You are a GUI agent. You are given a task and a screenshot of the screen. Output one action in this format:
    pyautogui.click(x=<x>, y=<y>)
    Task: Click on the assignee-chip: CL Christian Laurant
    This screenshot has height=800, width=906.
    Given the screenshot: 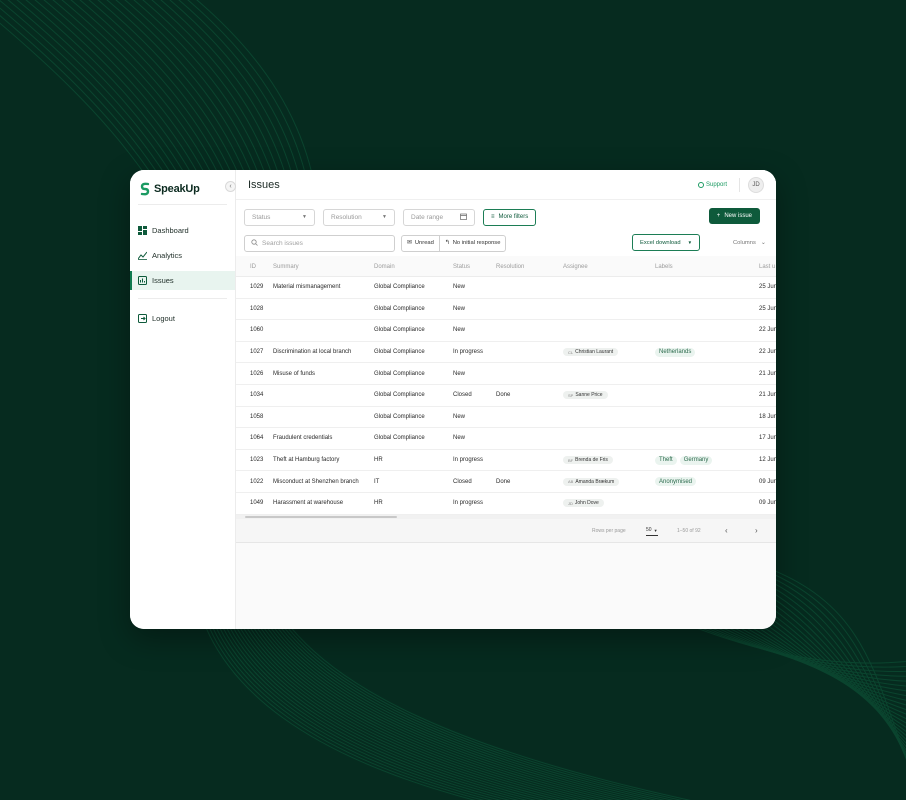 What is the action you would take?
    pyautogui.click(x=591, y=352)
    